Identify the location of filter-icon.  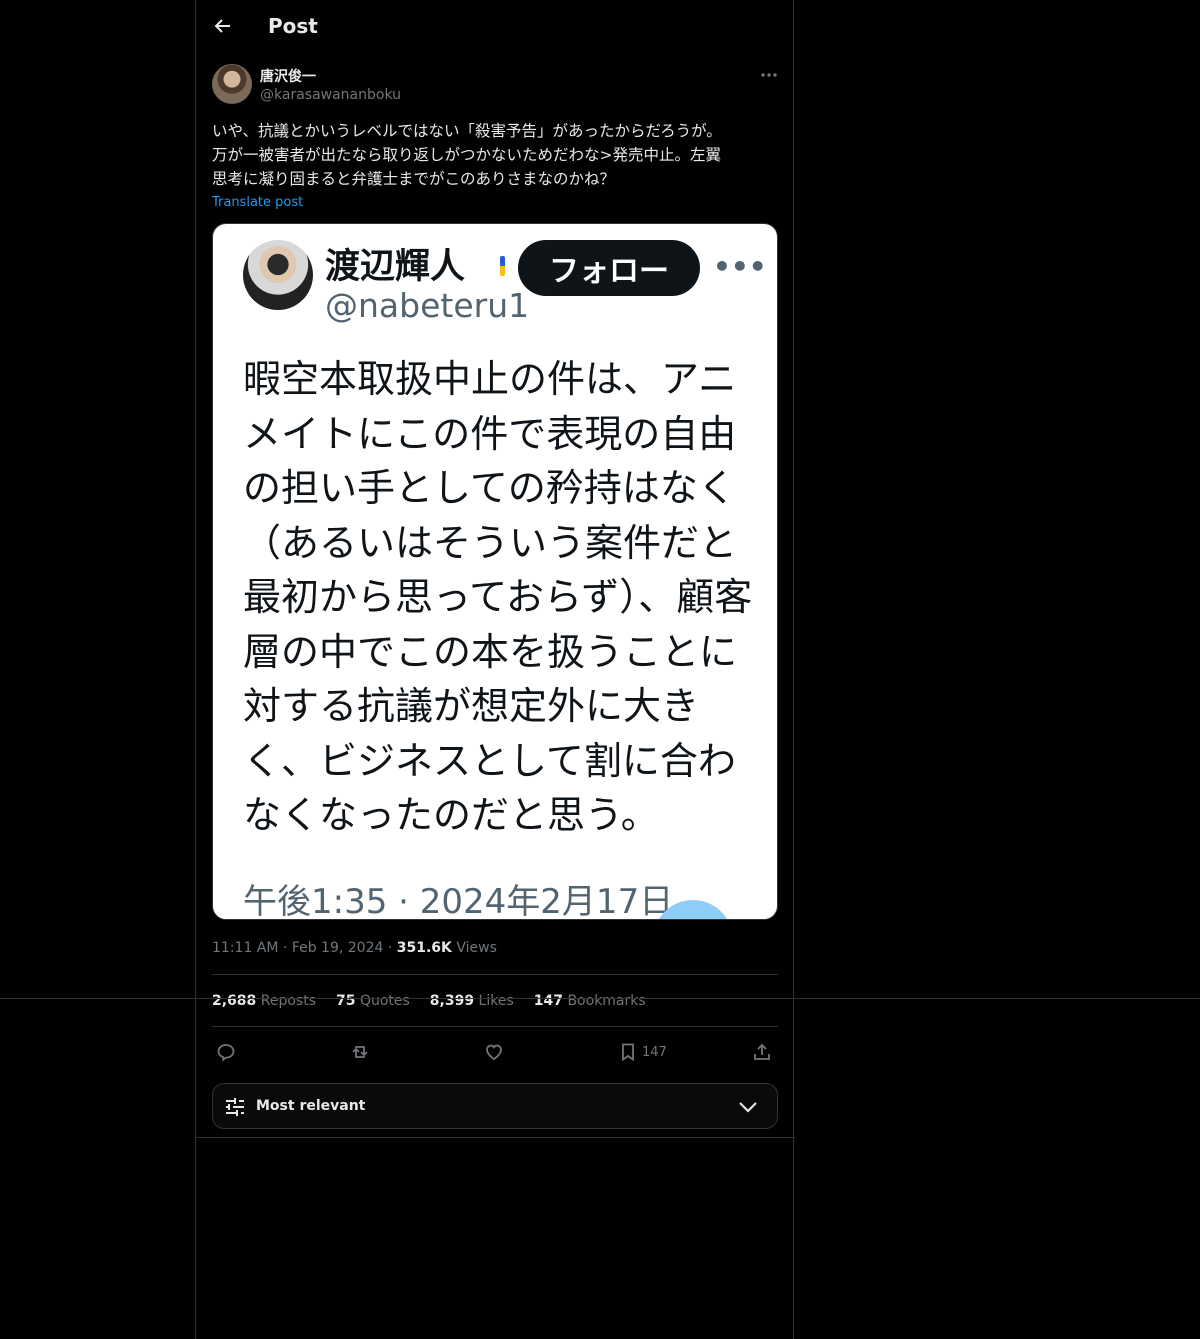
(235, 1107).